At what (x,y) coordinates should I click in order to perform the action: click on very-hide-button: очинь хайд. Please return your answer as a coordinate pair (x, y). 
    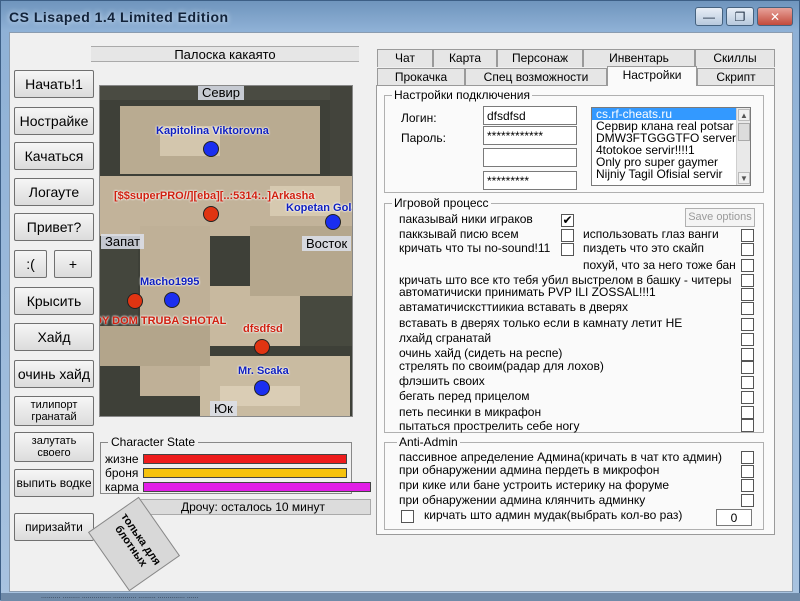
    Looking at the image, I should click on (54, 374).